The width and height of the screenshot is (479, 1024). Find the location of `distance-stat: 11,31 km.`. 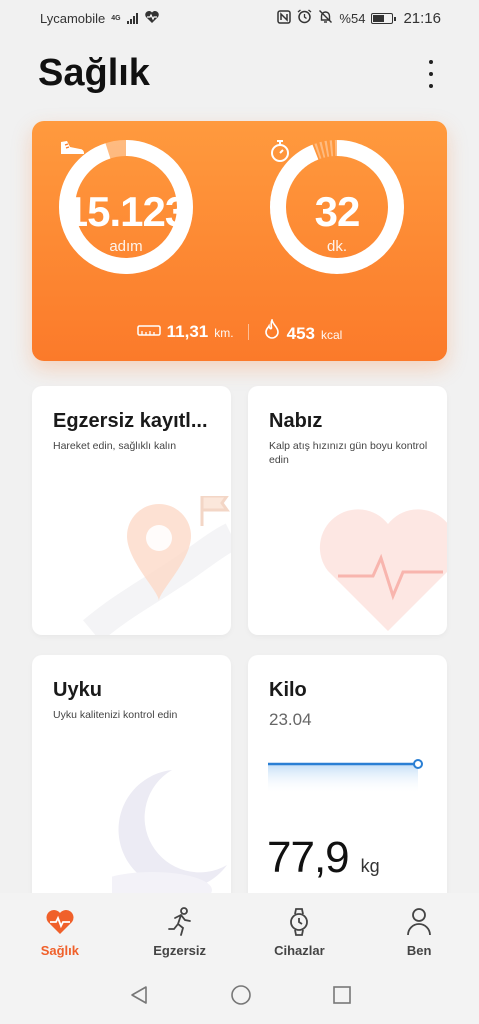

distance-stat: 11,31 km. is located at coordinates (185, 331).